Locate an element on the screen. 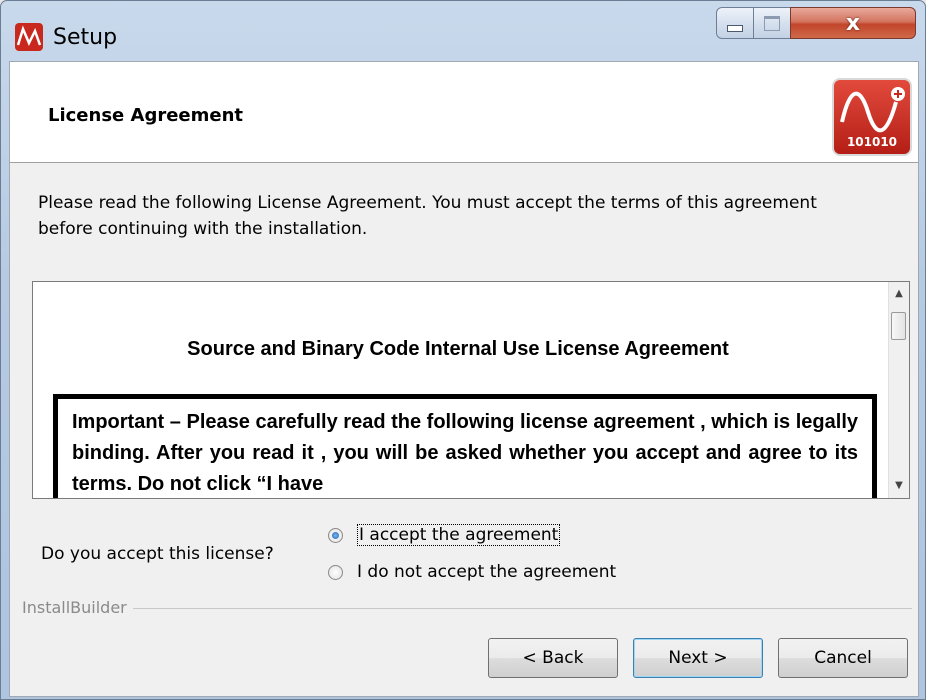 This screenshot has height=700, width=926. vertical-scrollbar: ▲ ▼ is located at coordinates (898, 390).